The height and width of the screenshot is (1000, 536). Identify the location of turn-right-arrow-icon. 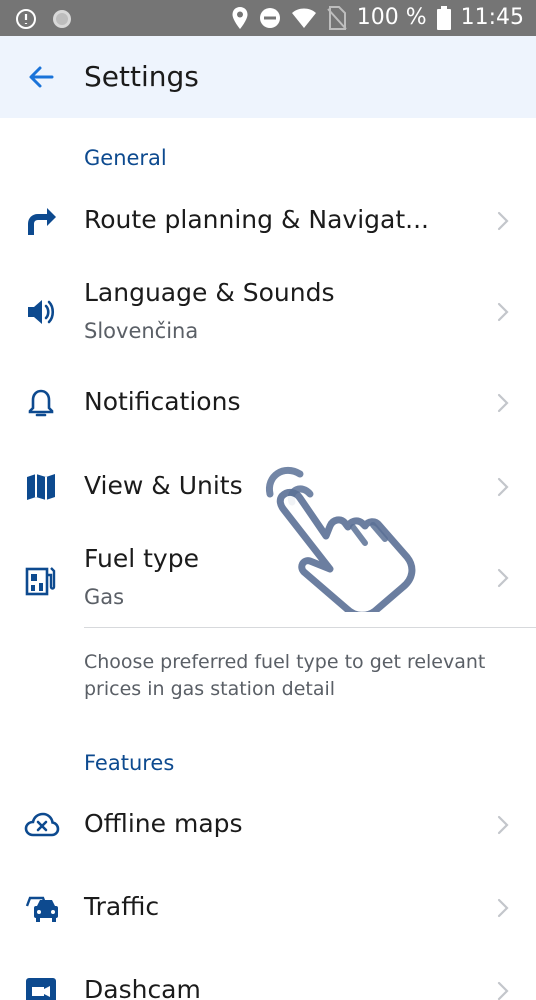
(41, 221).